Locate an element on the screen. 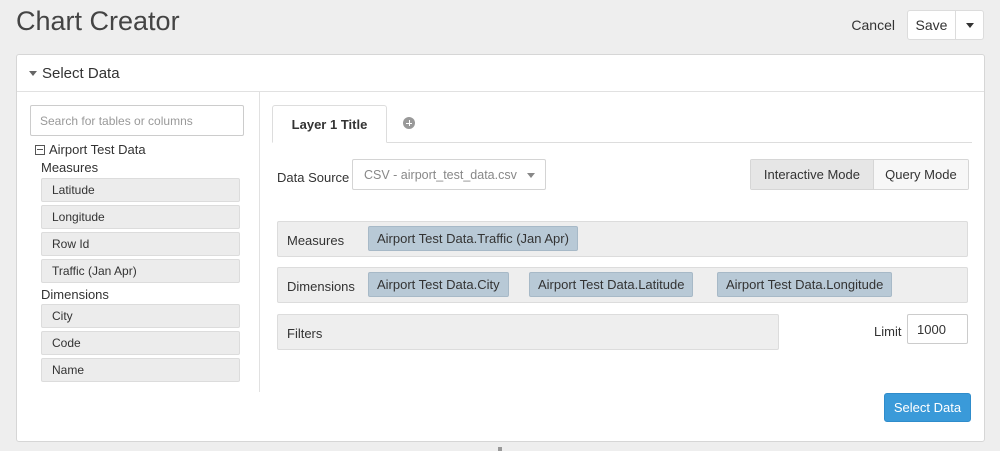 This screenshot has width=1000, height=451. search-input is located at coordinates (137, 120).